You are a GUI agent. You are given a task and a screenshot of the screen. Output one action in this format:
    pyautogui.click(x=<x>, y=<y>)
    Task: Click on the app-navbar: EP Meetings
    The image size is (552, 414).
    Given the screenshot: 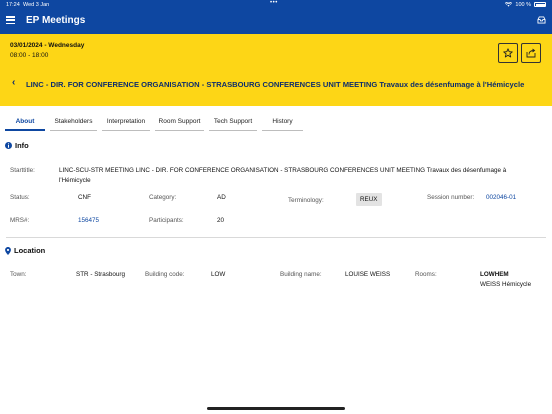 What is the action you would take?
    pyautogui.click(x=276, y=22)
    